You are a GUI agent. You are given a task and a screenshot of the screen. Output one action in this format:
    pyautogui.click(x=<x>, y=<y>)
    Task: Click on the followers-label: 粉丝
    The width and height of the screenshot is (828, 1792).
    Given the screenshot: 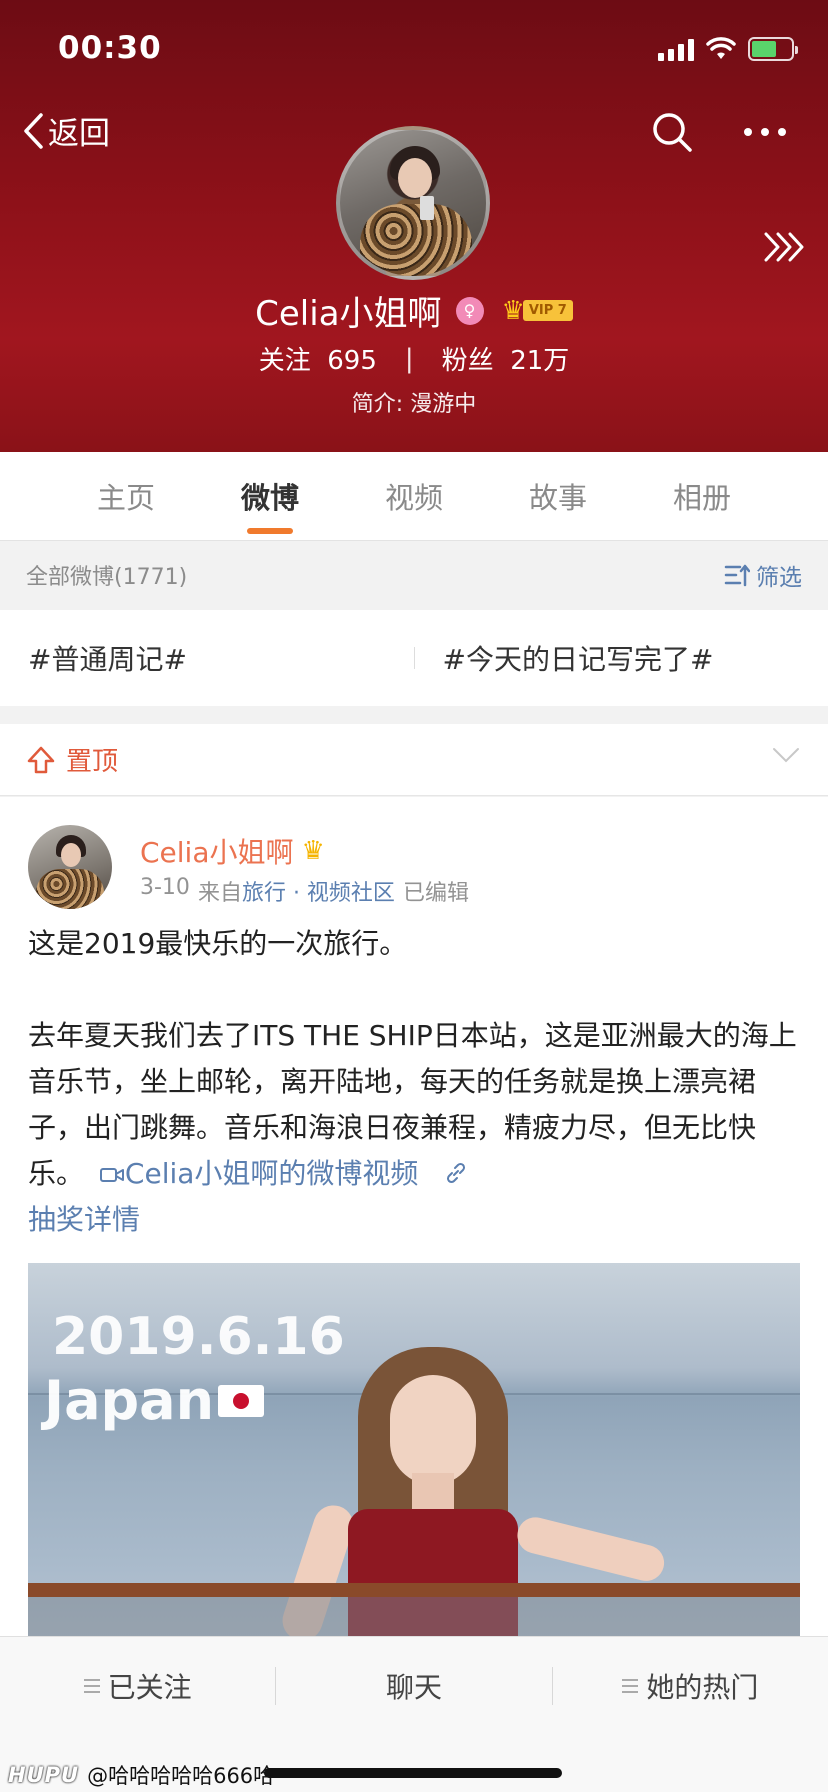 What is the action you would take?
    pyautogui.click(x=467, y=361)
    